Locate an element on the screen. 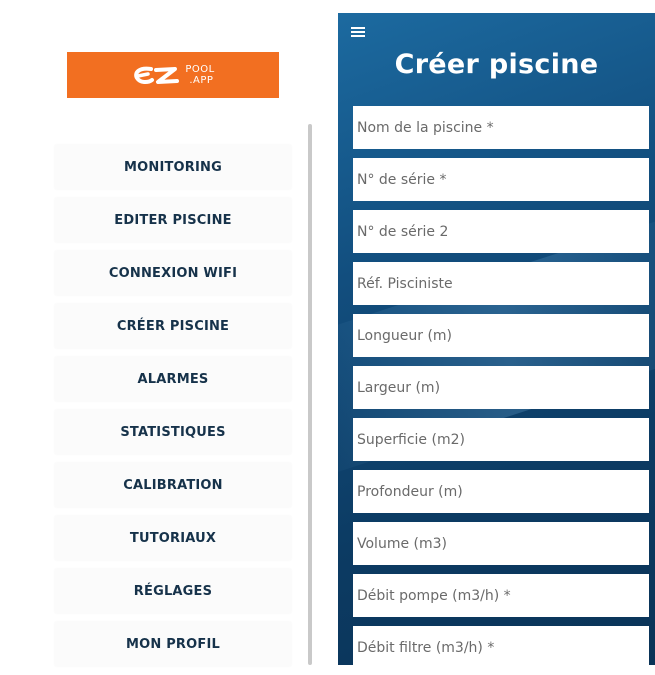 This screenshot has width=655, height=675. sidebar-item-alarmes: ALARMES is located at coordinates (173, 379).